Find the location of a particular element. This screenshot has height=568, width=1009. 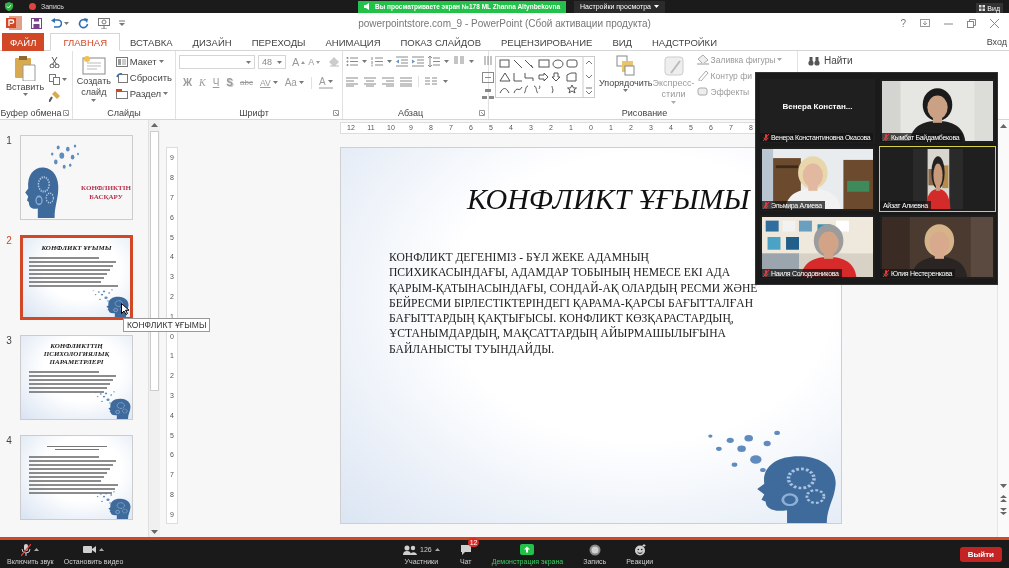

ribbon-display-button is located at coordinates (925, 23).